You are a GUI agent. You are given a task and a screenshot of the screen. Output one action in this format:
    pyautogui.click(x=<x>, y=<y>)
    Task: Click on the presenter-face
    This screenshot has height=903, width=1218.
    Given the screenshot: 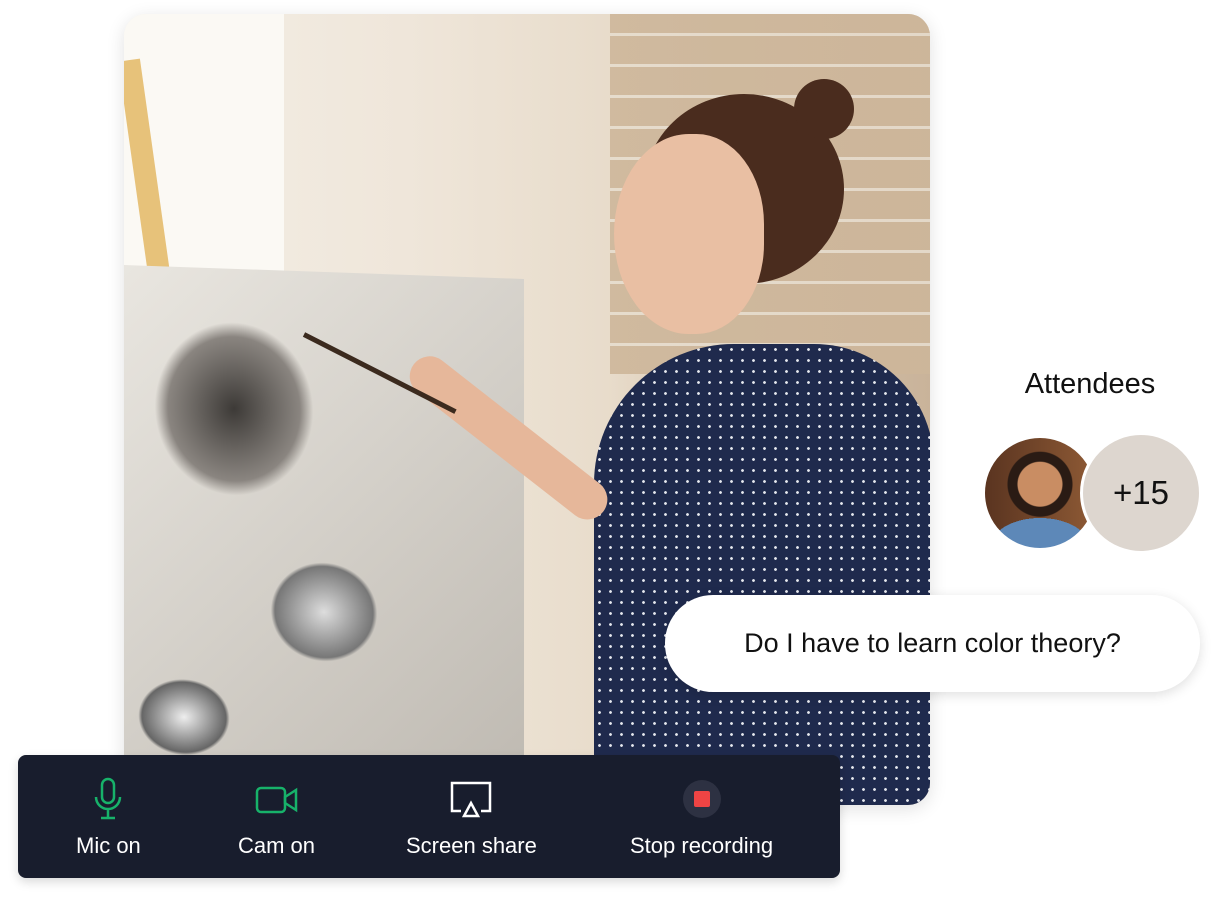 What is the action you would take?
    pyautogui.click(x=689, y=234)
    